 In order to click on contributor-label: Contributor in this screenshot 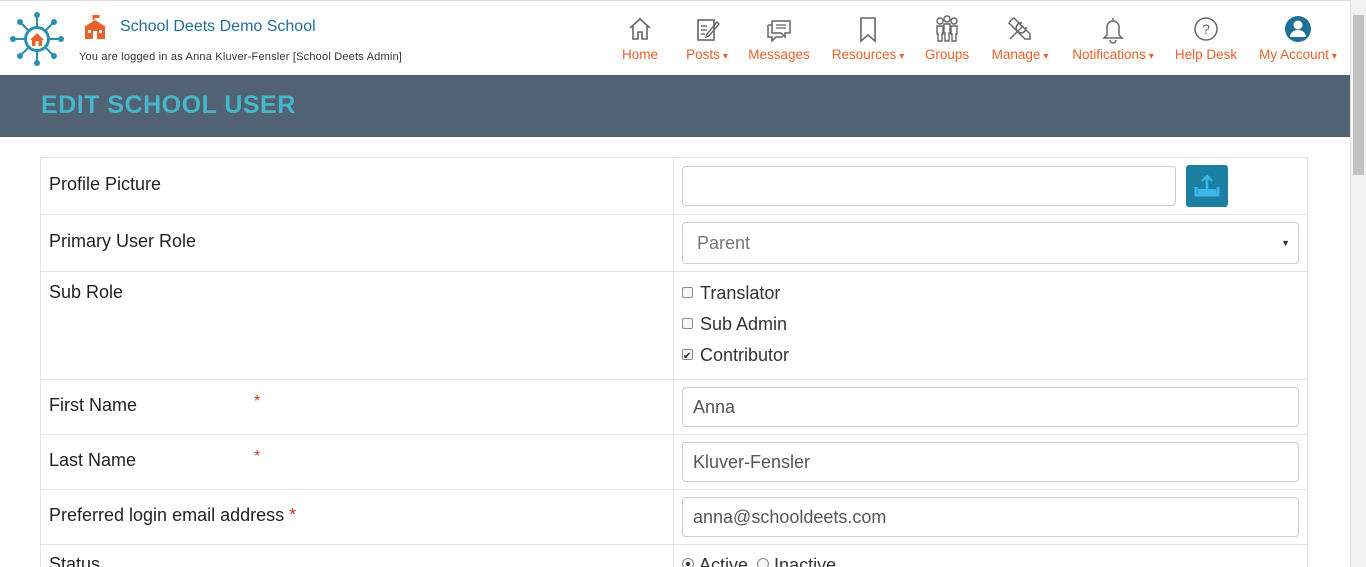, I will do `click(745, 355)`.